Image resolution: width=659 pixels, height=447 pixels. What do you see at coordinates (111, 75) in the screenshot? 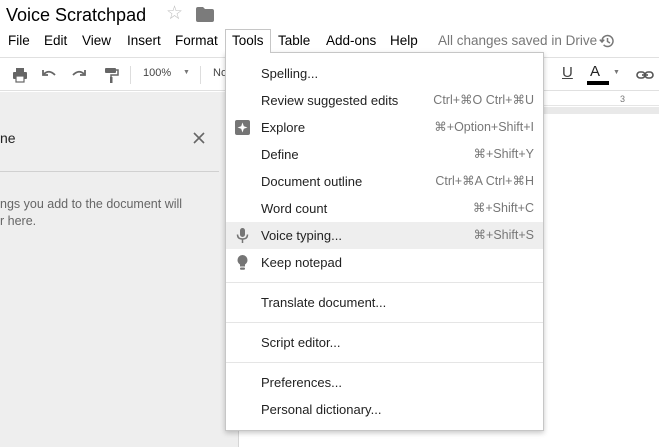
I see `paint-format-icon` at bounding box center [111, 75].